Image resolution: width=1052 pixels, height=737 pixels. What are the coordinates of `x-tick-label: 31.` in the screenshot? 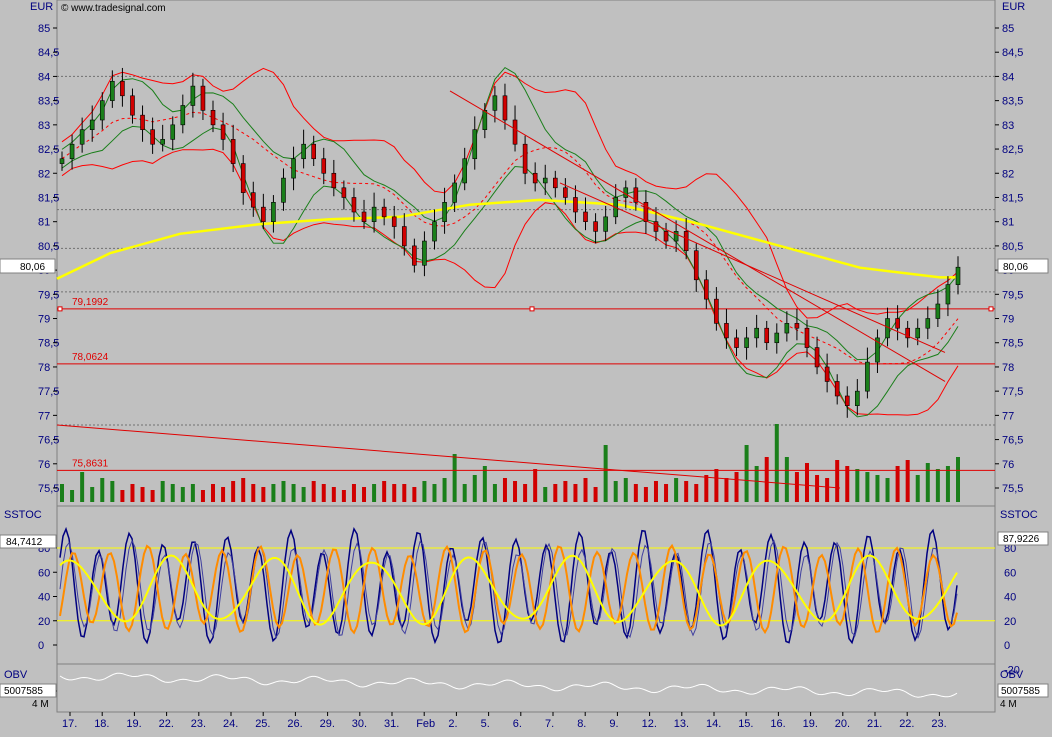 It's located at (391, 724).